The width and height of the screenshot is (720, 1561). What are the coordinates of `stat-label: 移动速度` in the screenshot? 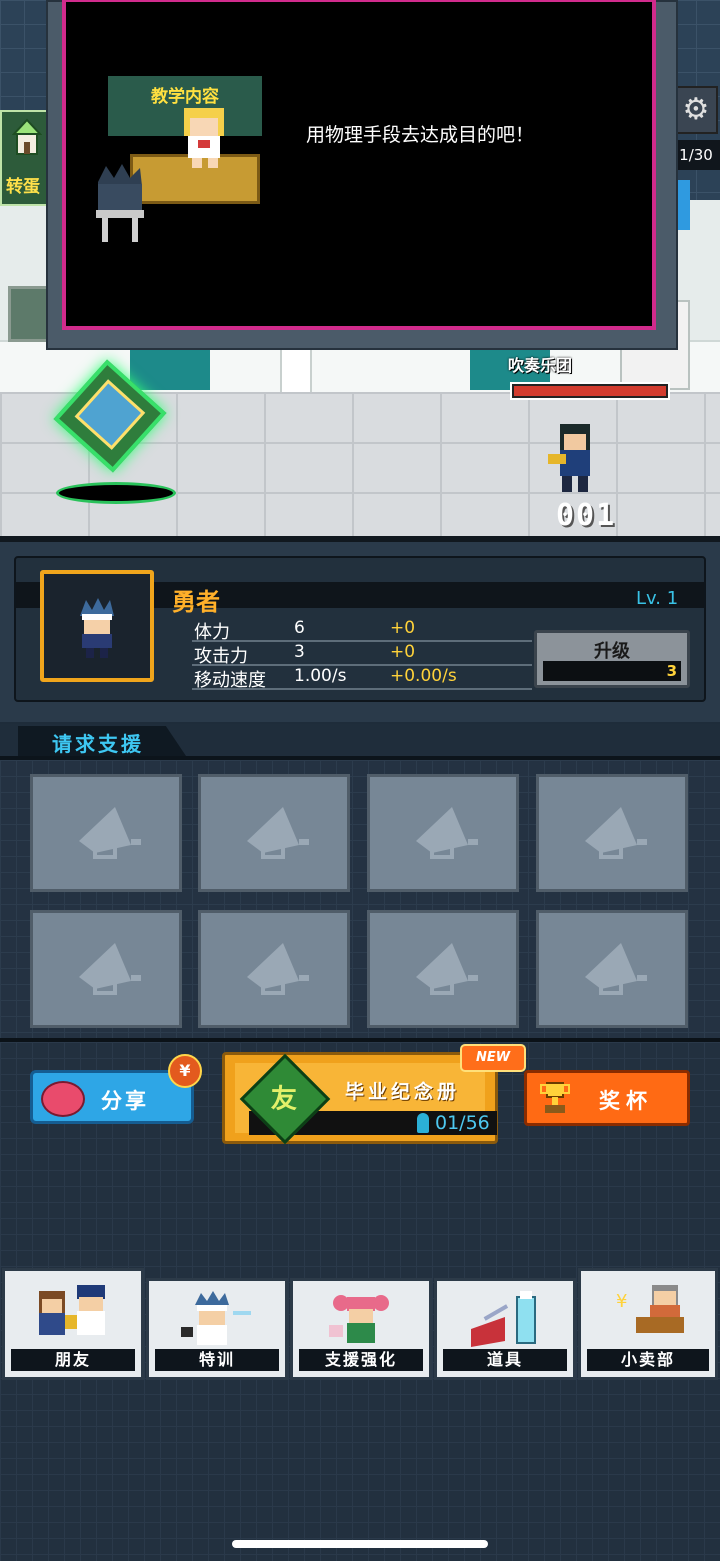 It's located at (230, 680).